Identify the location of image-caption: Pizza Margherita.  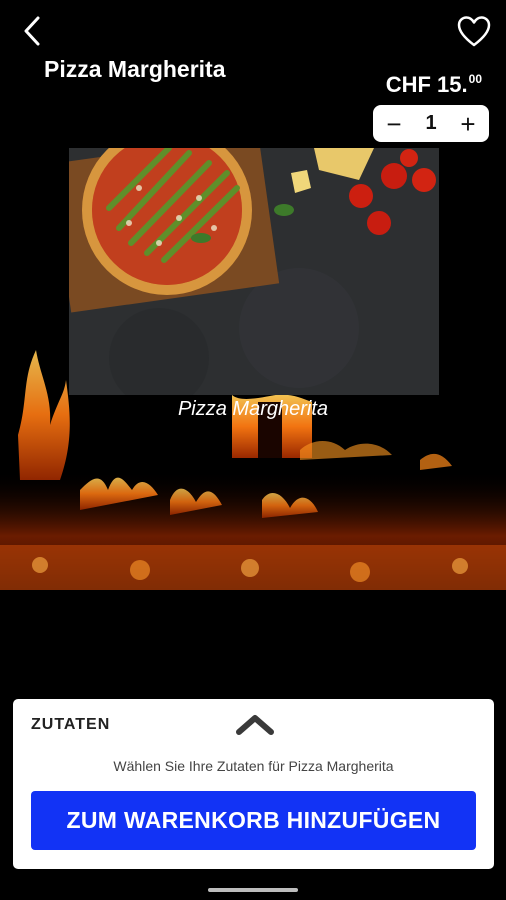
(253, 409).